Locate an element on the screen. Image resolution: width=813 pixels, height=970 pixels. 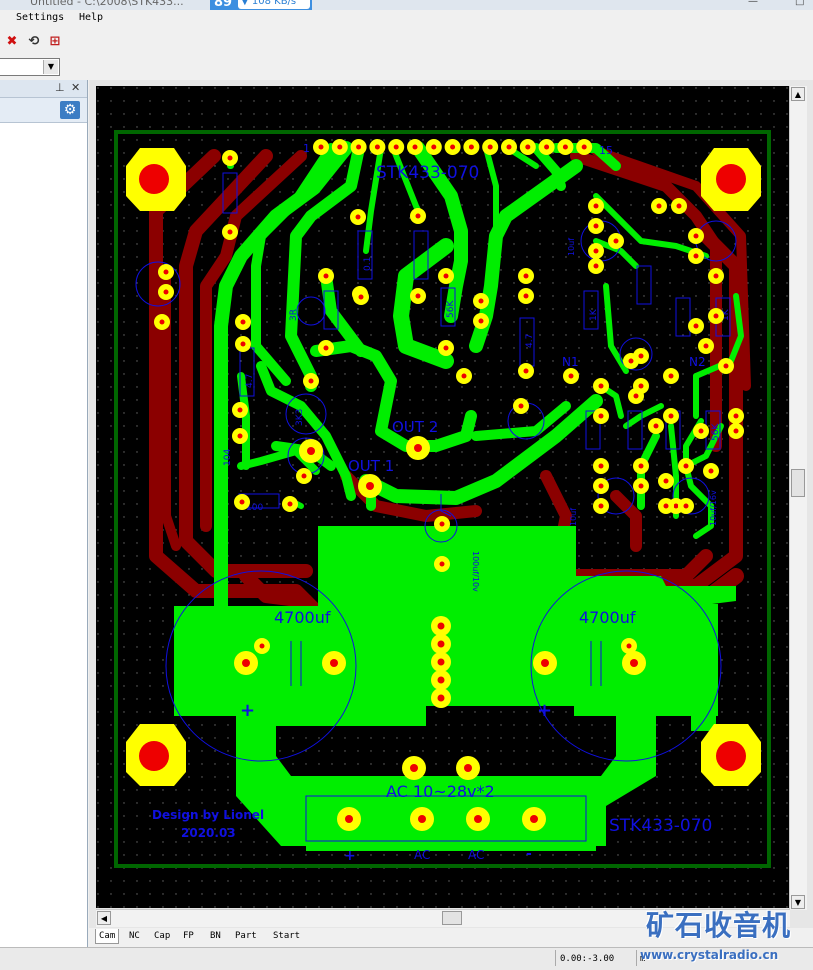
plus-right-label: + is located at coordinates (544, 710).